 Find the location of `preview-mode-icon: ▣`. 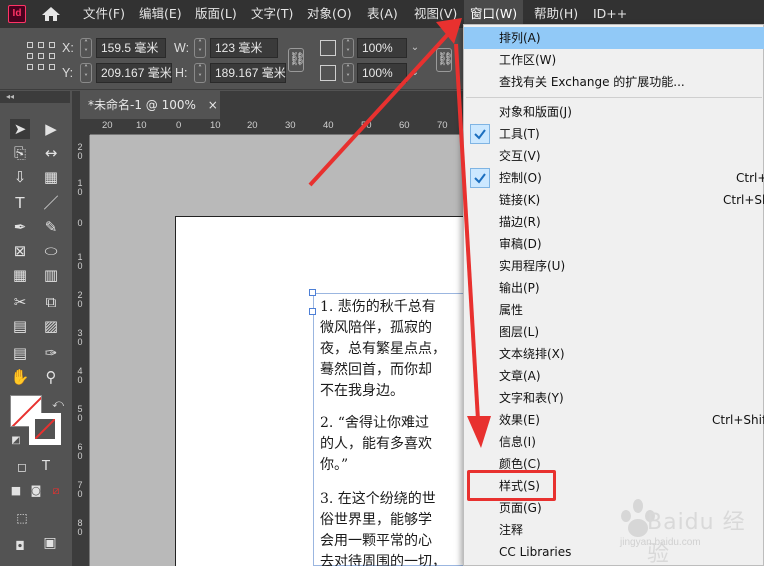

preview-mode-icon: ▣ is located at coordinates (50, 543).